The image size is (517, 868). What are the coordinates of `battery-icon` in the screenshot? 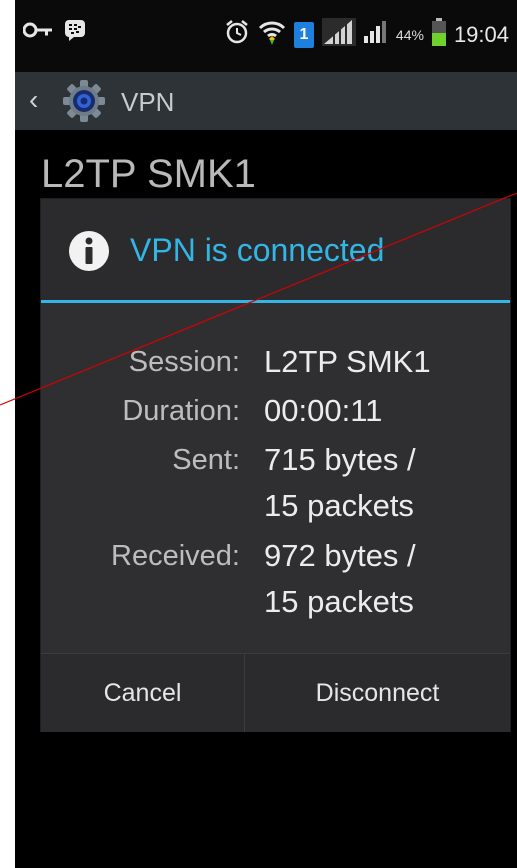 It's located at (438, 34).